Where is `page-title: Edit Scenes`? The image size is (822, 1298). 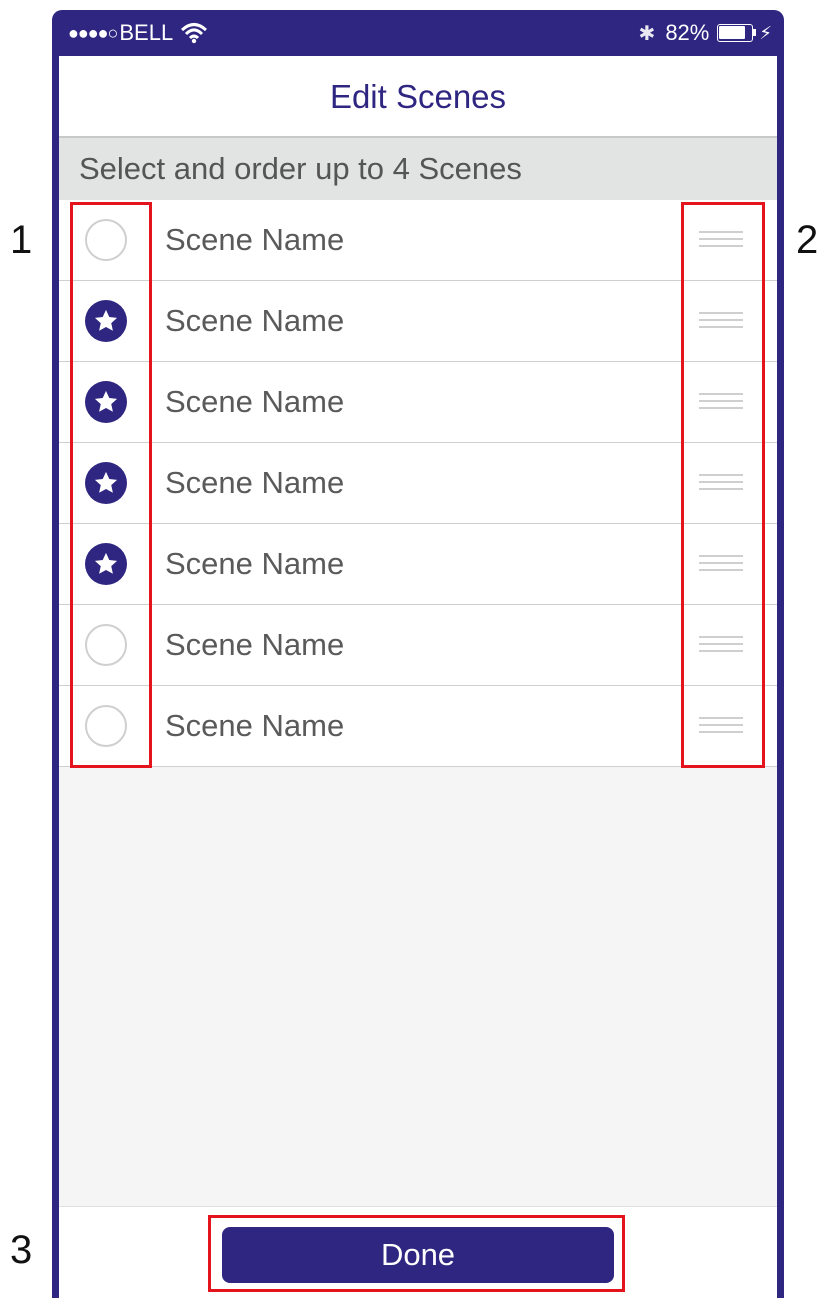
page-title: Edit Scenes is located at coordinates (418, 96).